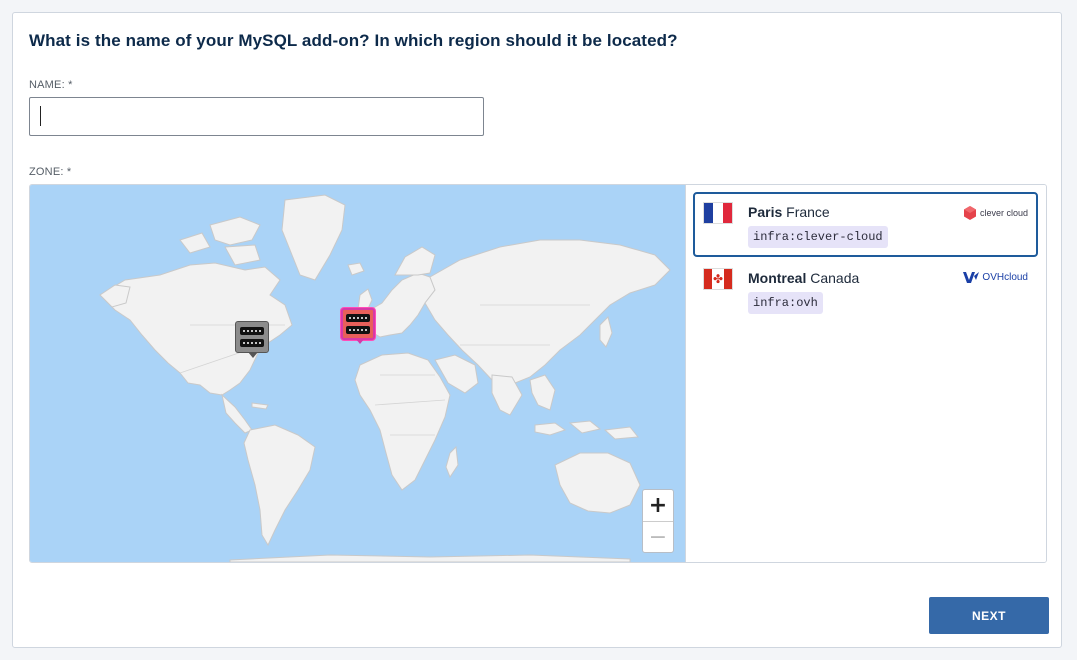 This screenshot has height=660, width=1077. I want to click on montreal-map-marker, so click(252, 339).